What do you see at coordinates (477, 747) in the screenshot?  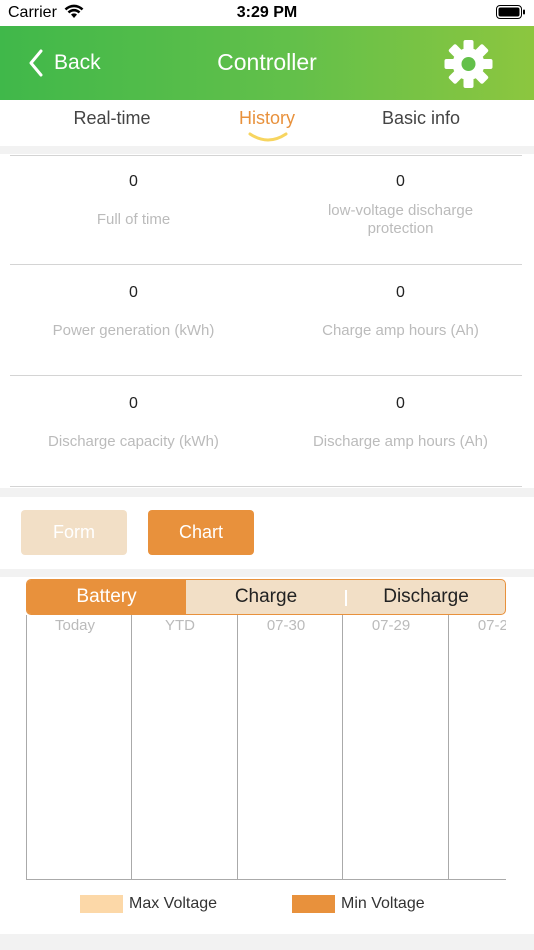 I see `chart-column: 07-28` at bounding box center [477, 747].